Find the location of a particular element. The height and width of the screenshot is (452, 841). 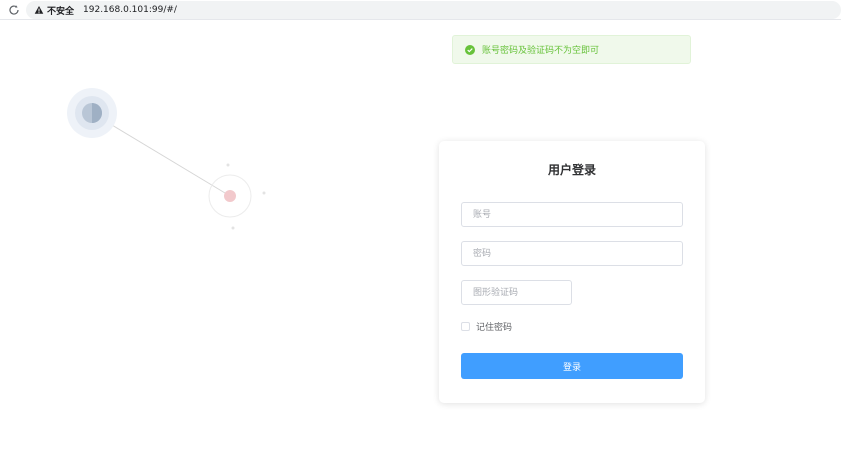

captcha-input is located at coordinates (516, 292).